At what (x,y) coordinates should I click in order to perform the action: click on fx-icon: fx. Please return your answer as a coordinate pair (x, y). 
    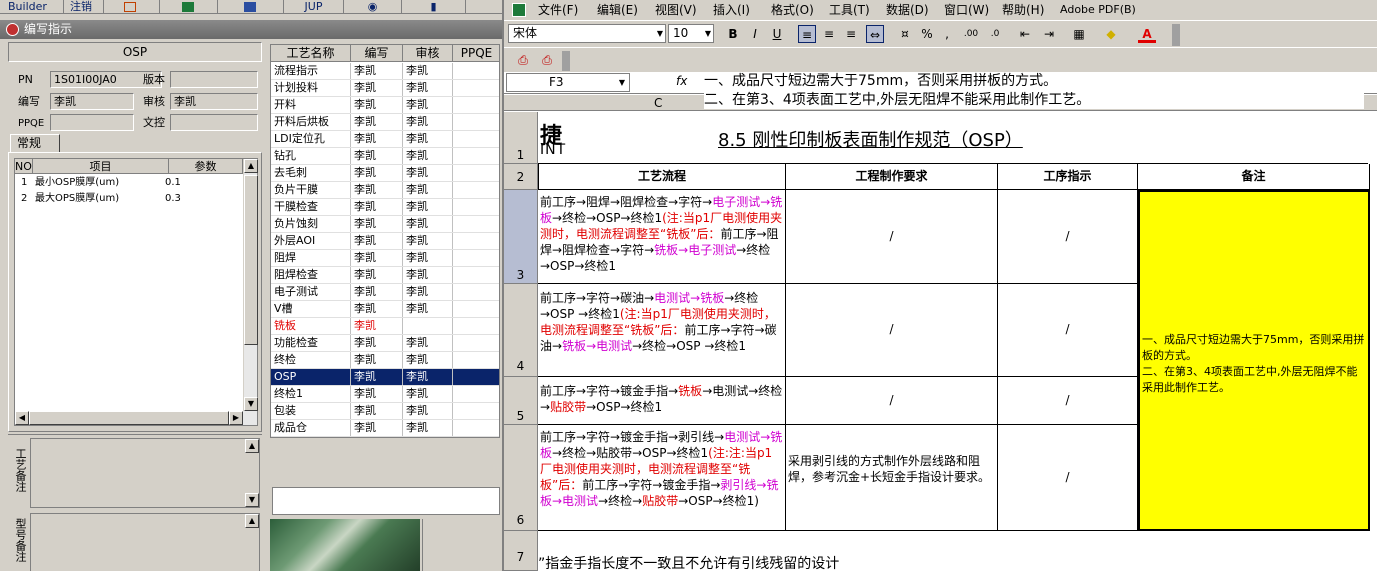
    Looking at the image, I should click on (681, 81).